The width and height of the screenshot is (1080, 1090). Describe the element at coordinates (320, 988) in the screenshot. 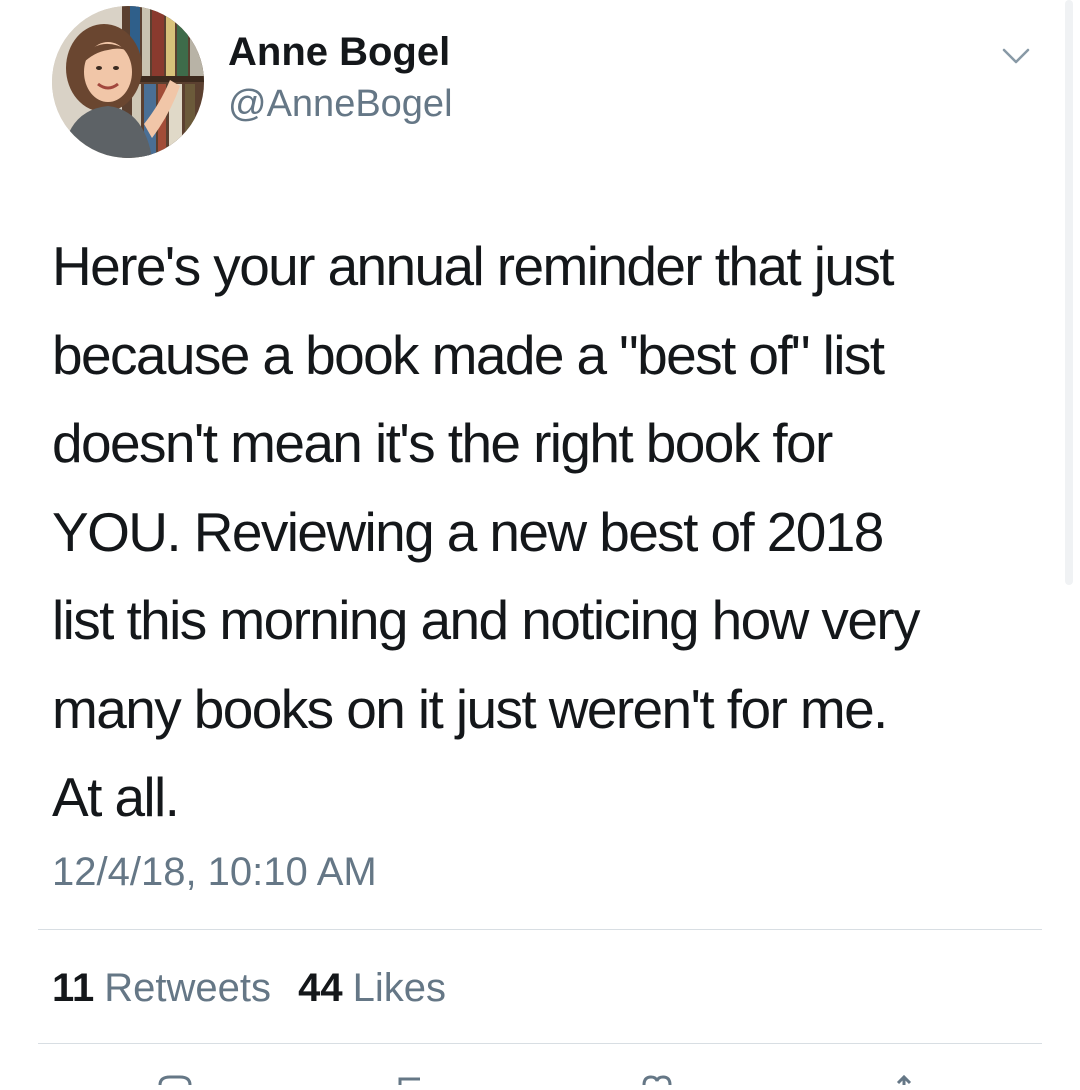

I see `likes-count: 44` at that location.